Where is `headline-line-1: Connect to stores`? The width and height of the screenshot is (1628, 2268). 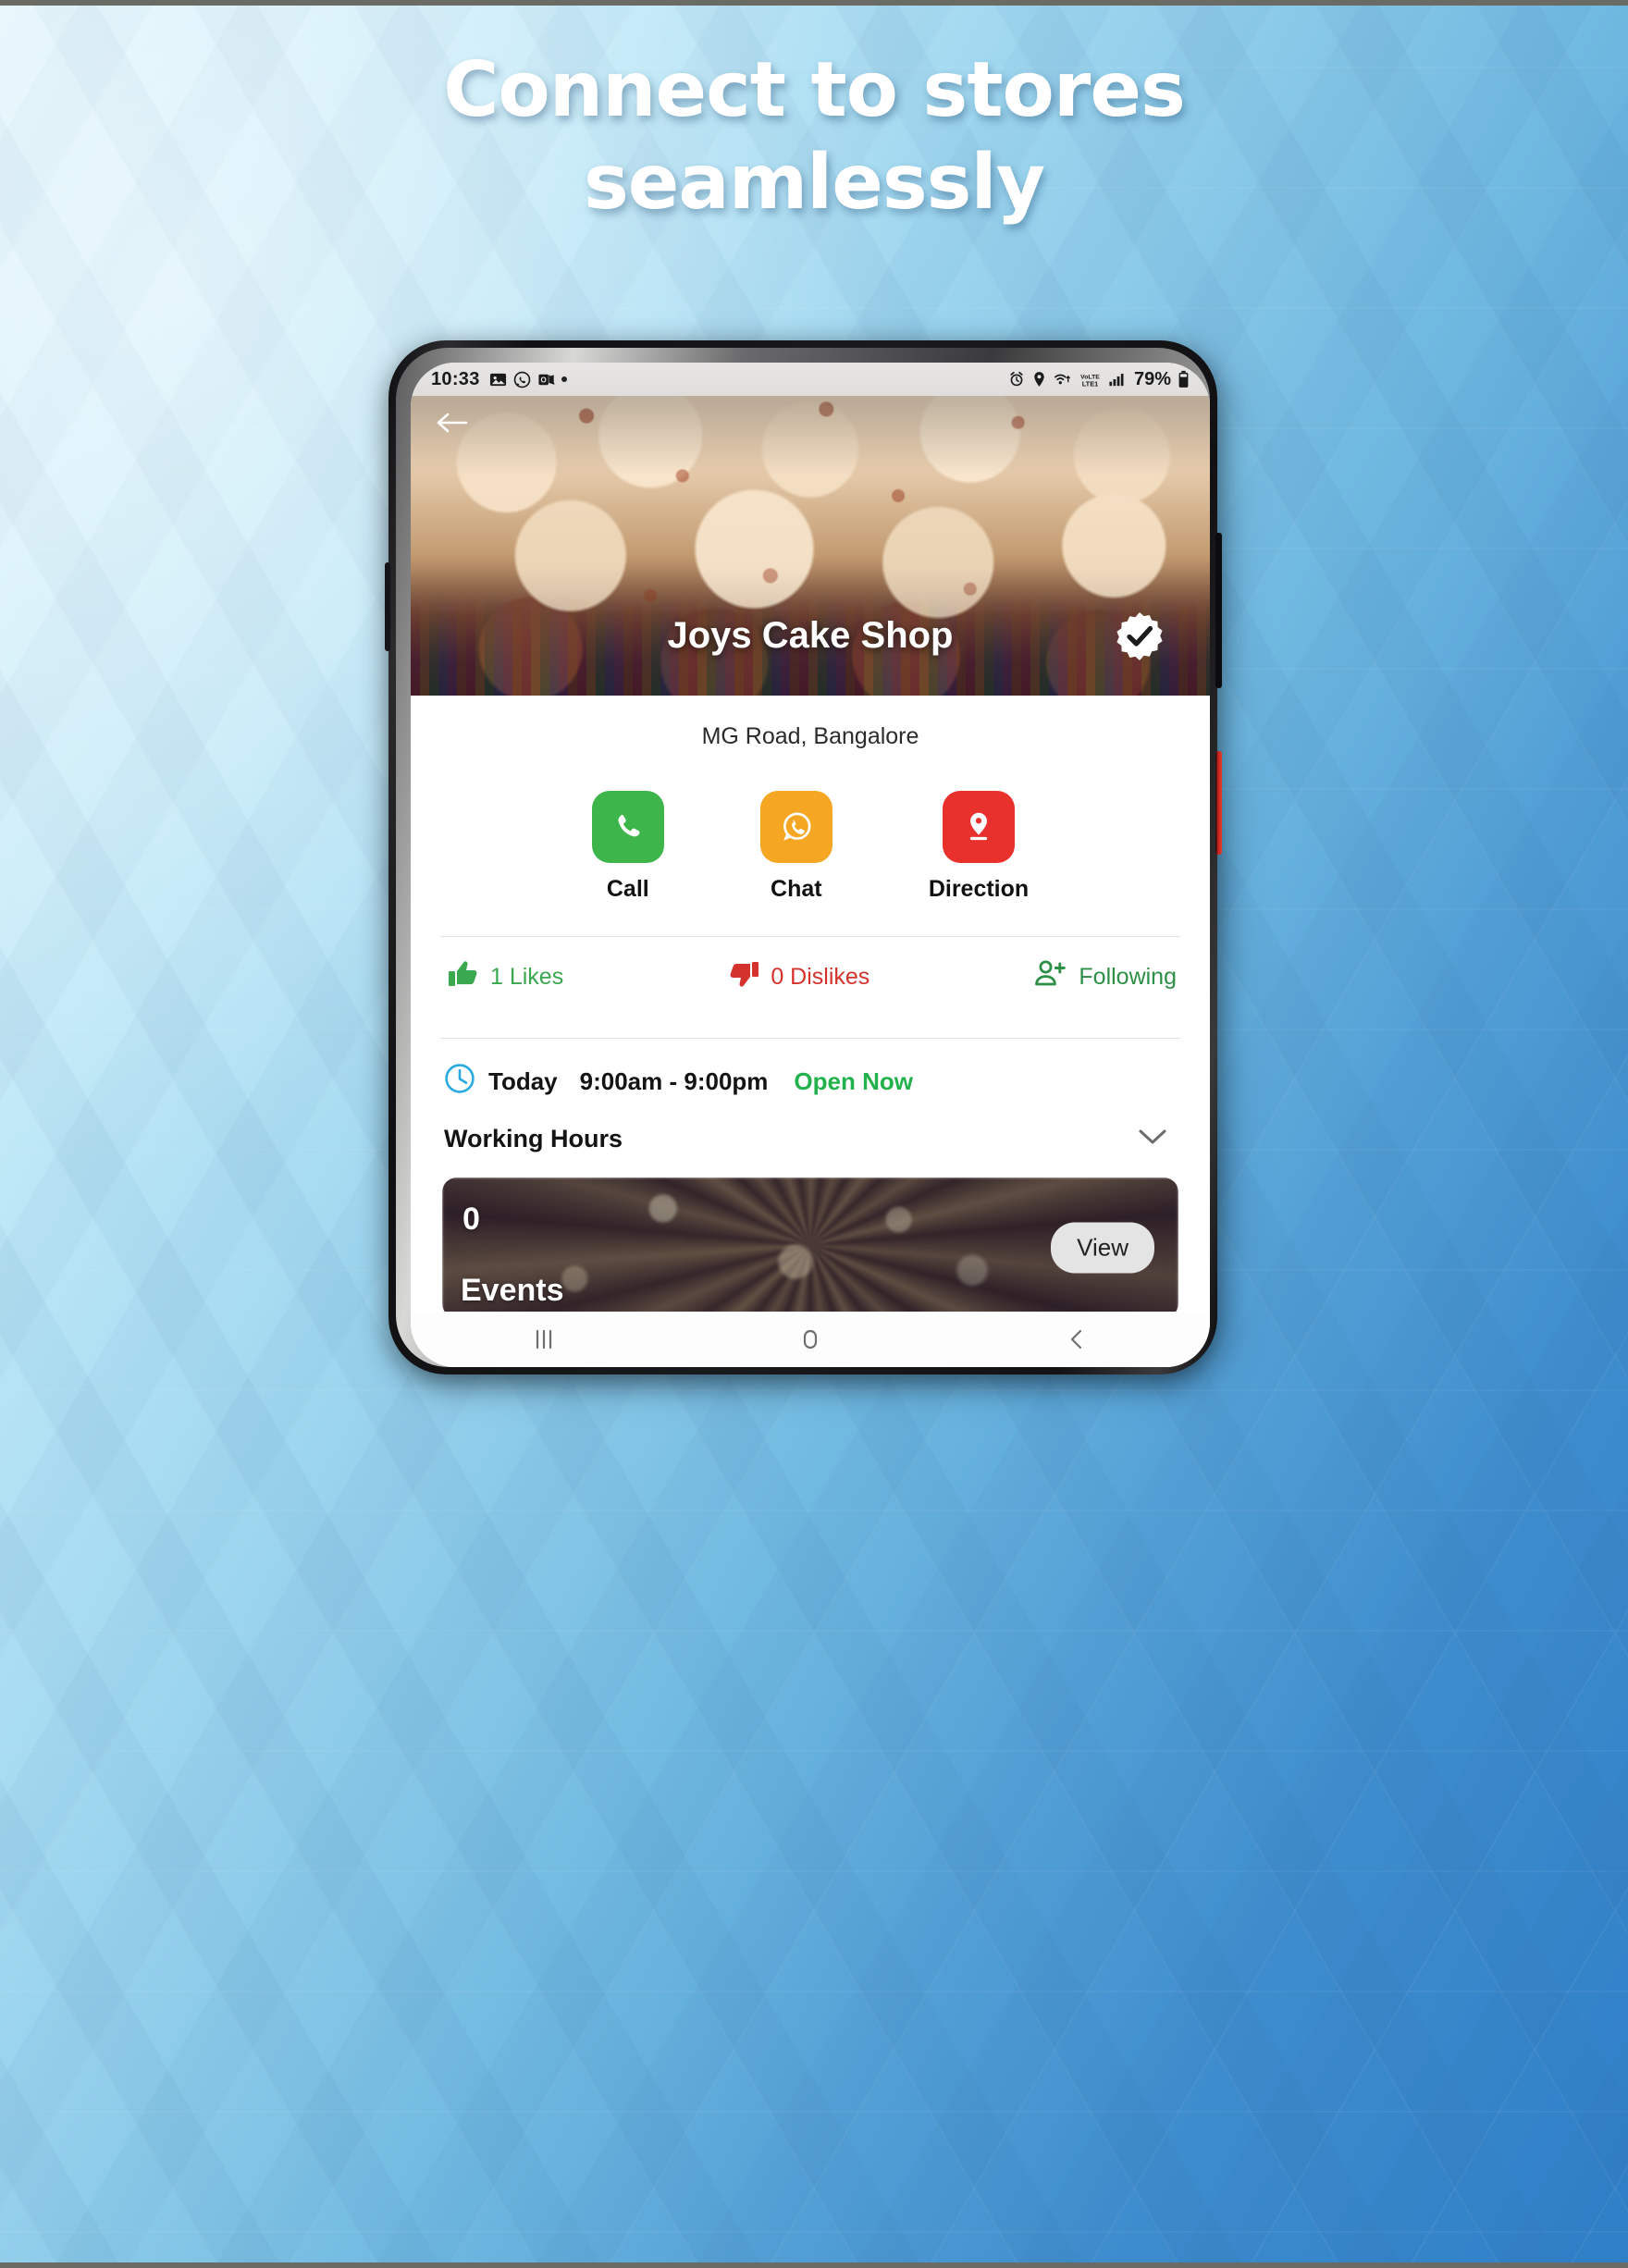
headline-line-1: Connect to stores is located at coordinates (815, 90).